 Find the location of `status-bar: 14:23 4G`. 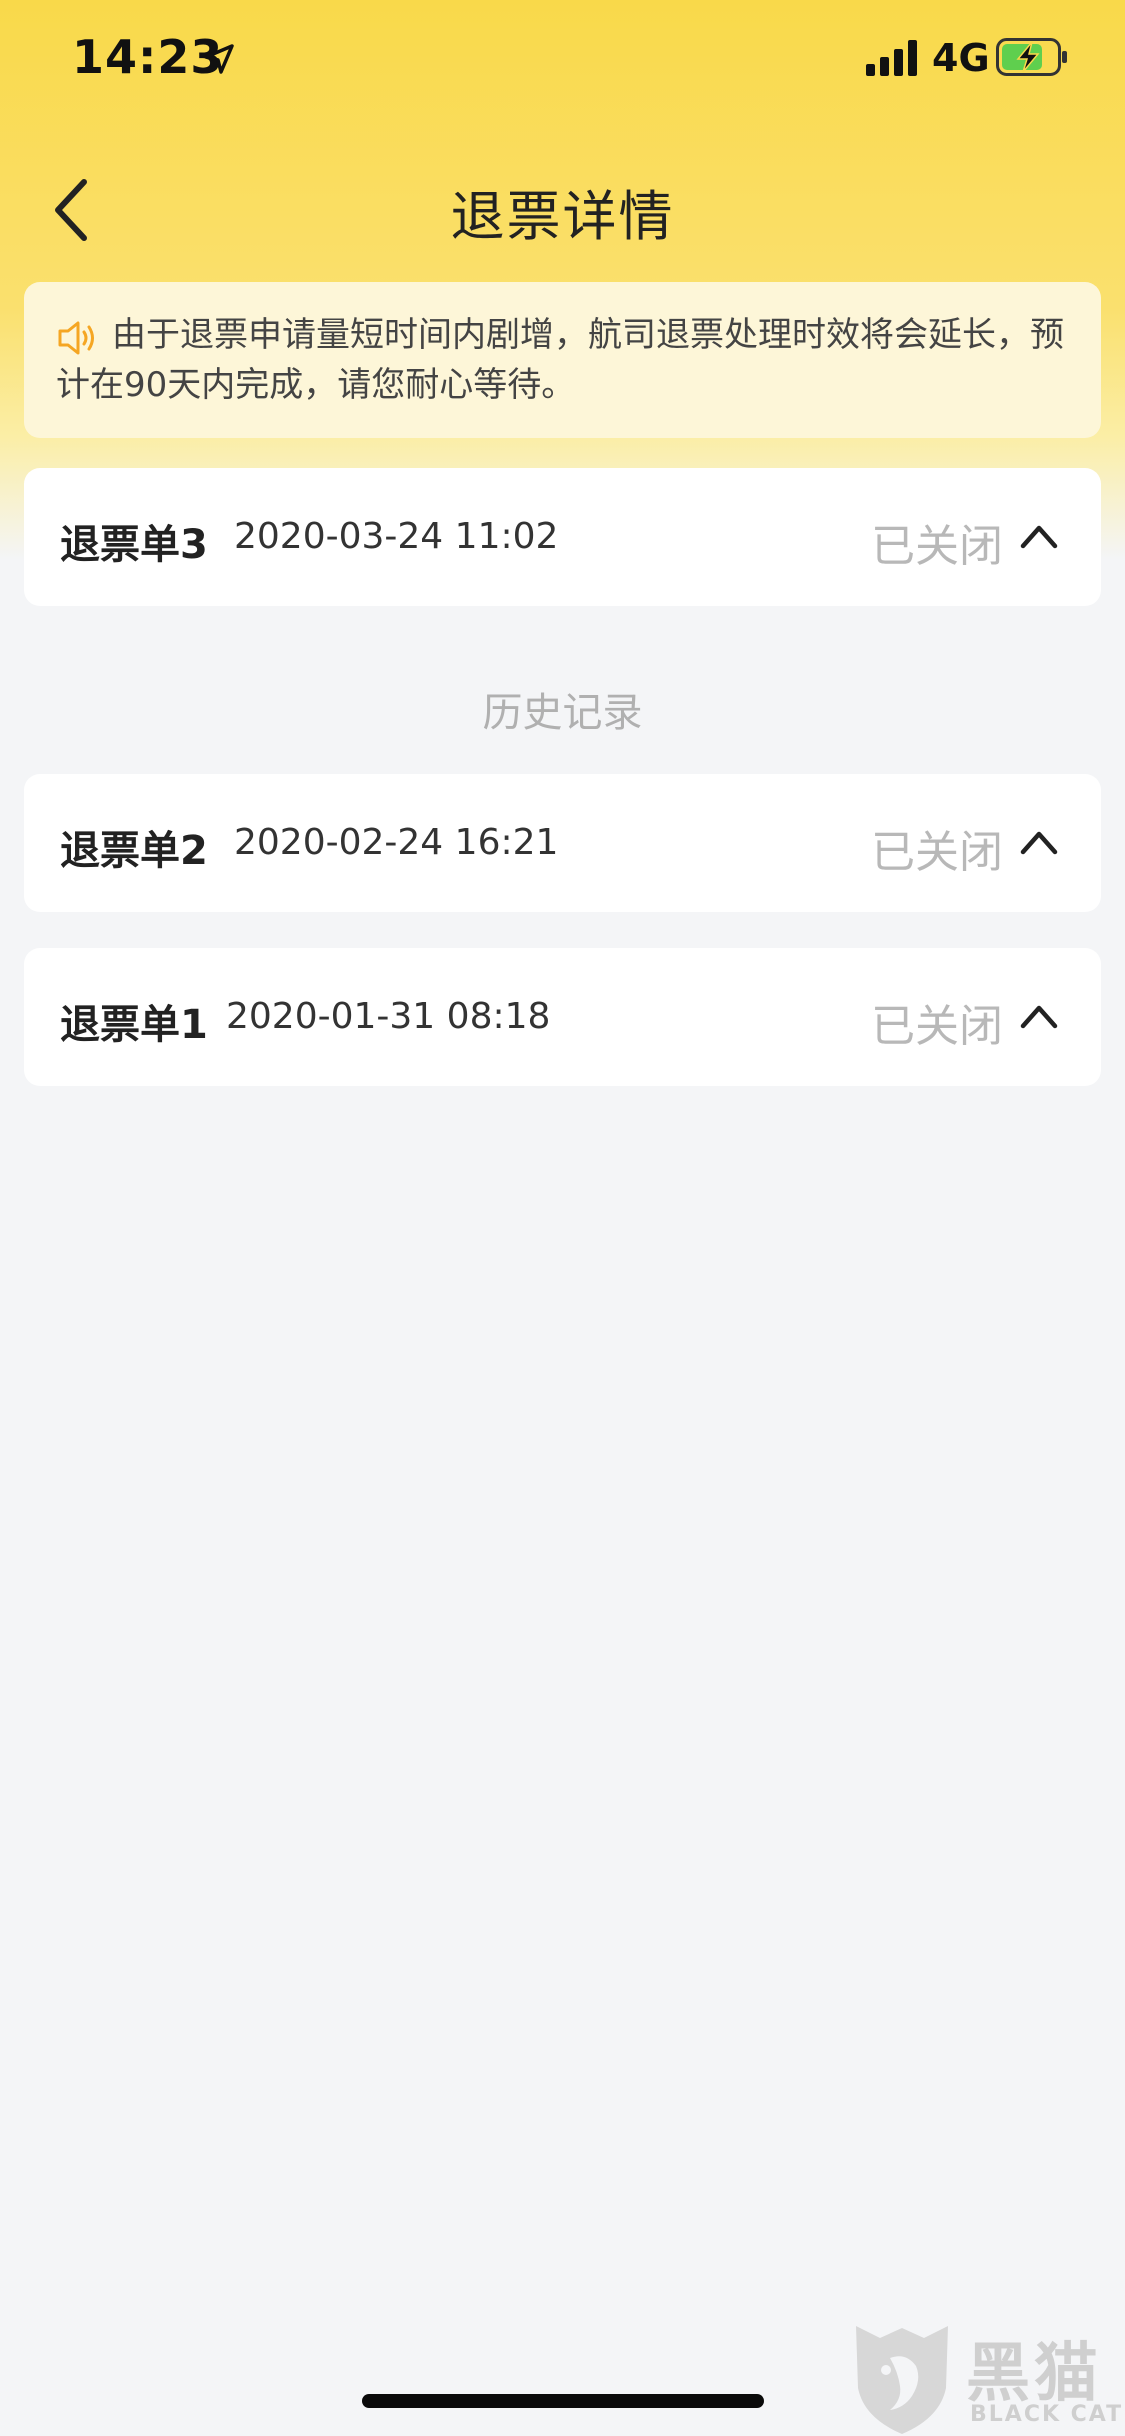

status-bar: 14:23 4G is located at coordinates (562, 60).